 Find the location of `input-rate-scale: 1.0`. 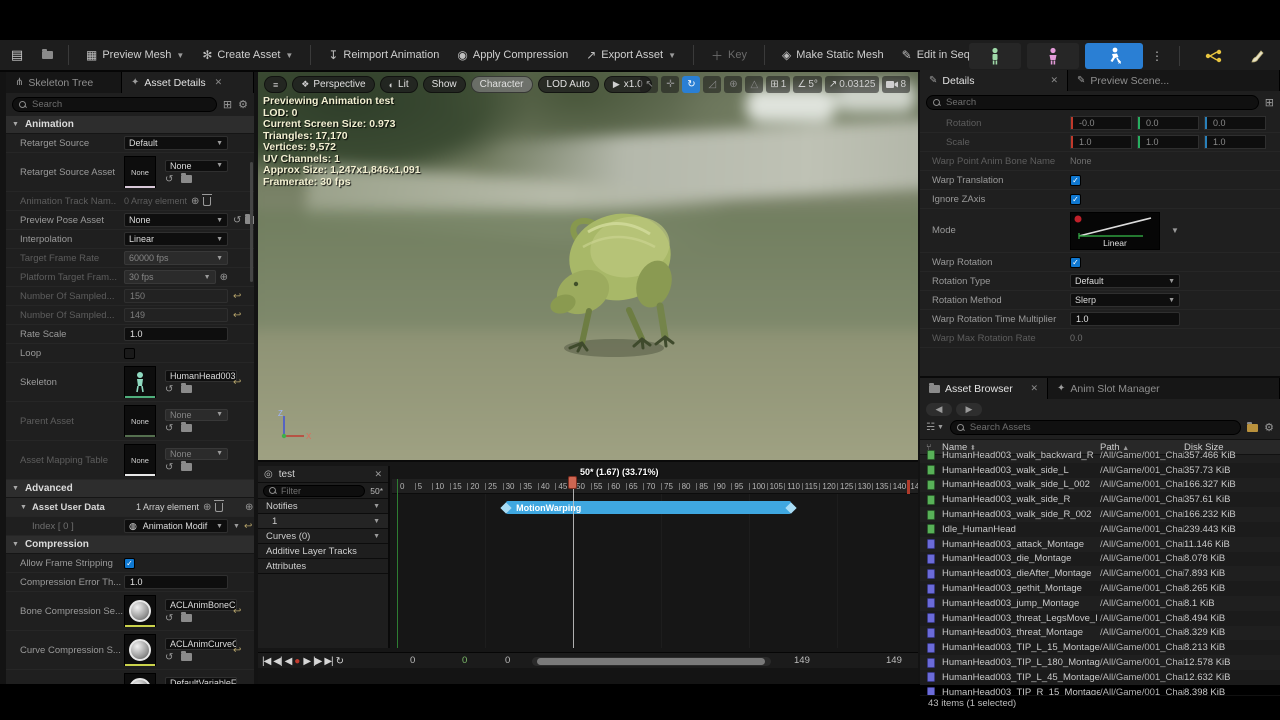

input-rate-scale: 1.0 is located at coordinates (176, 334).